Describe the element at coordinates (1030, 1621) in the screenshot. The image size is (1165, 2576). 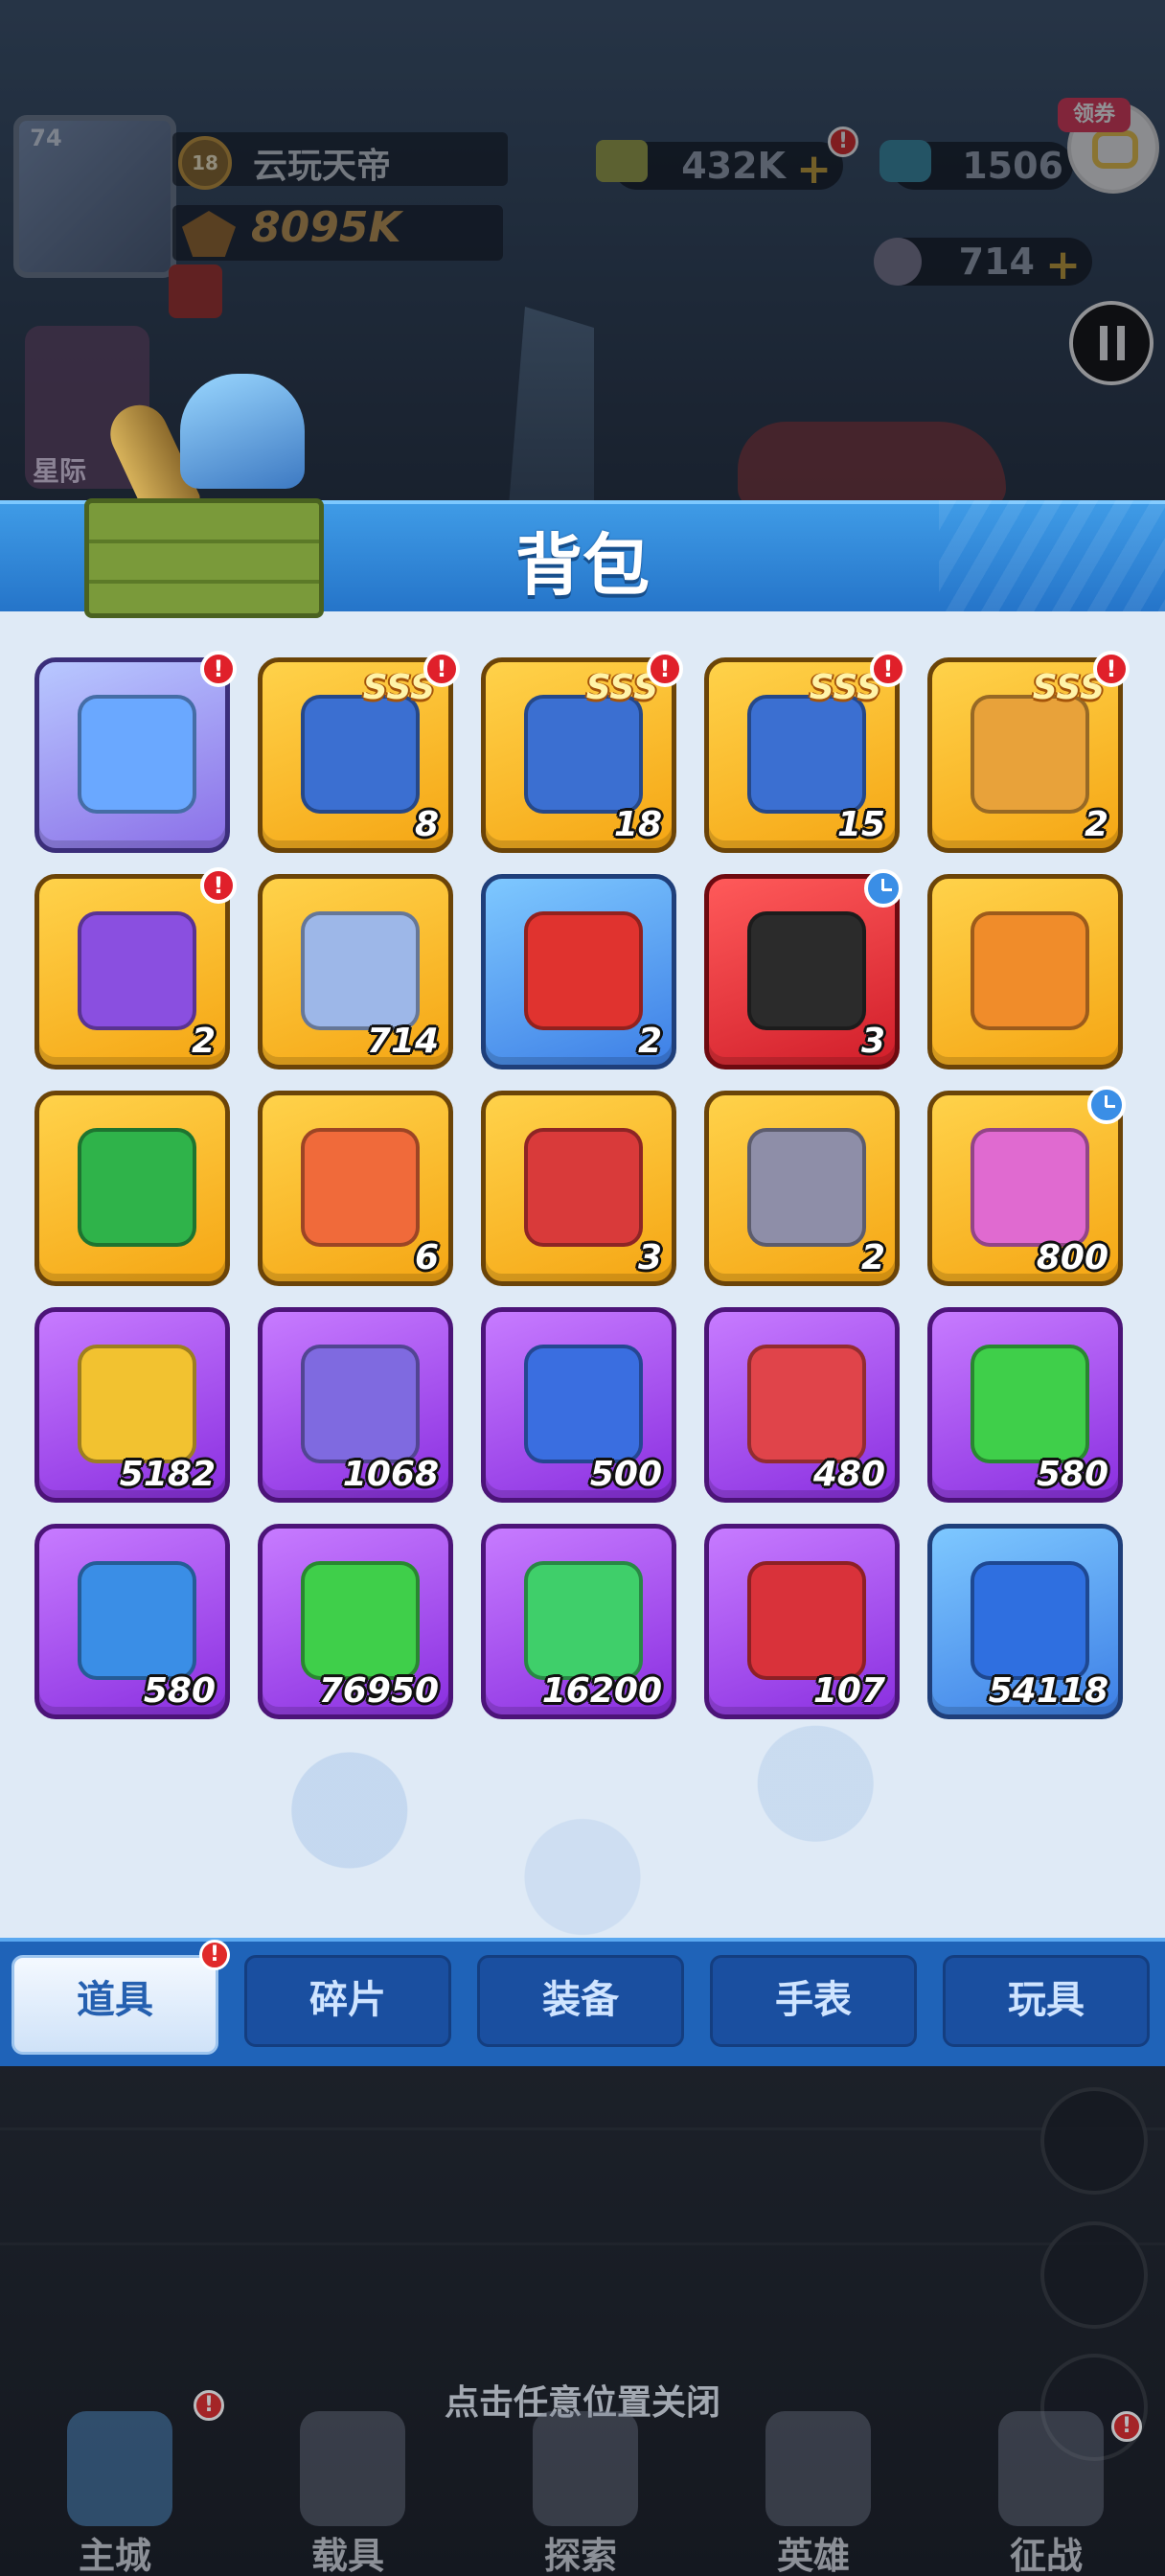
I see `xp-can-icon` at that location.